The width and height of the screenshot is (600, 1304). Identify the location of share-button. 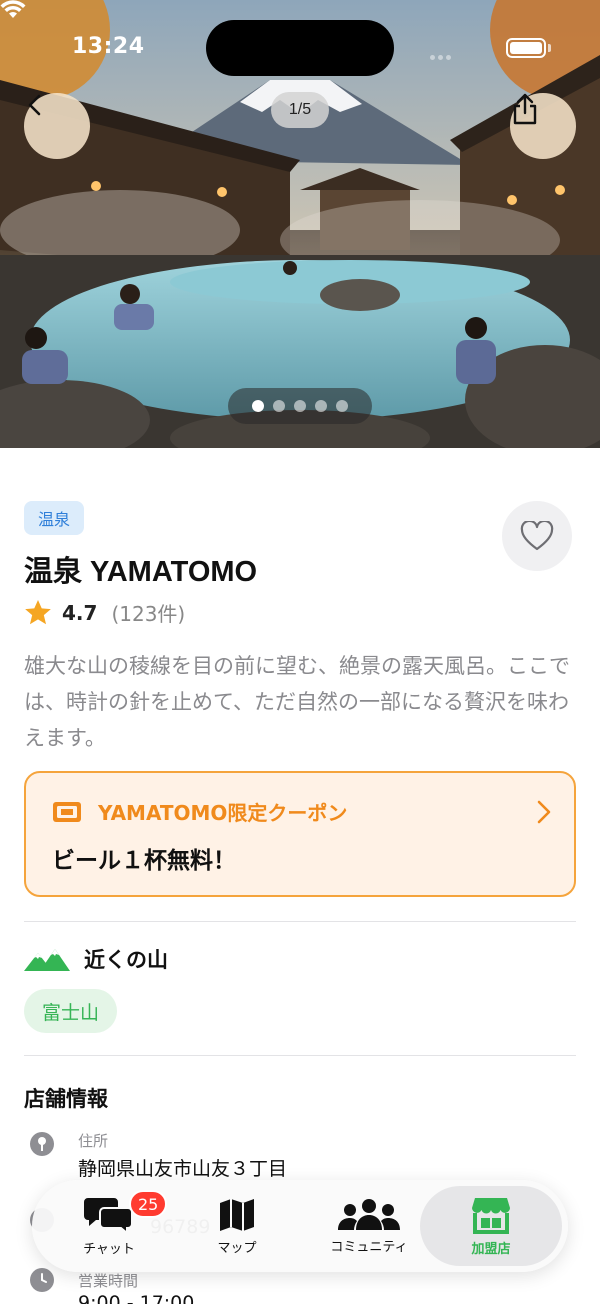
(543, 126).